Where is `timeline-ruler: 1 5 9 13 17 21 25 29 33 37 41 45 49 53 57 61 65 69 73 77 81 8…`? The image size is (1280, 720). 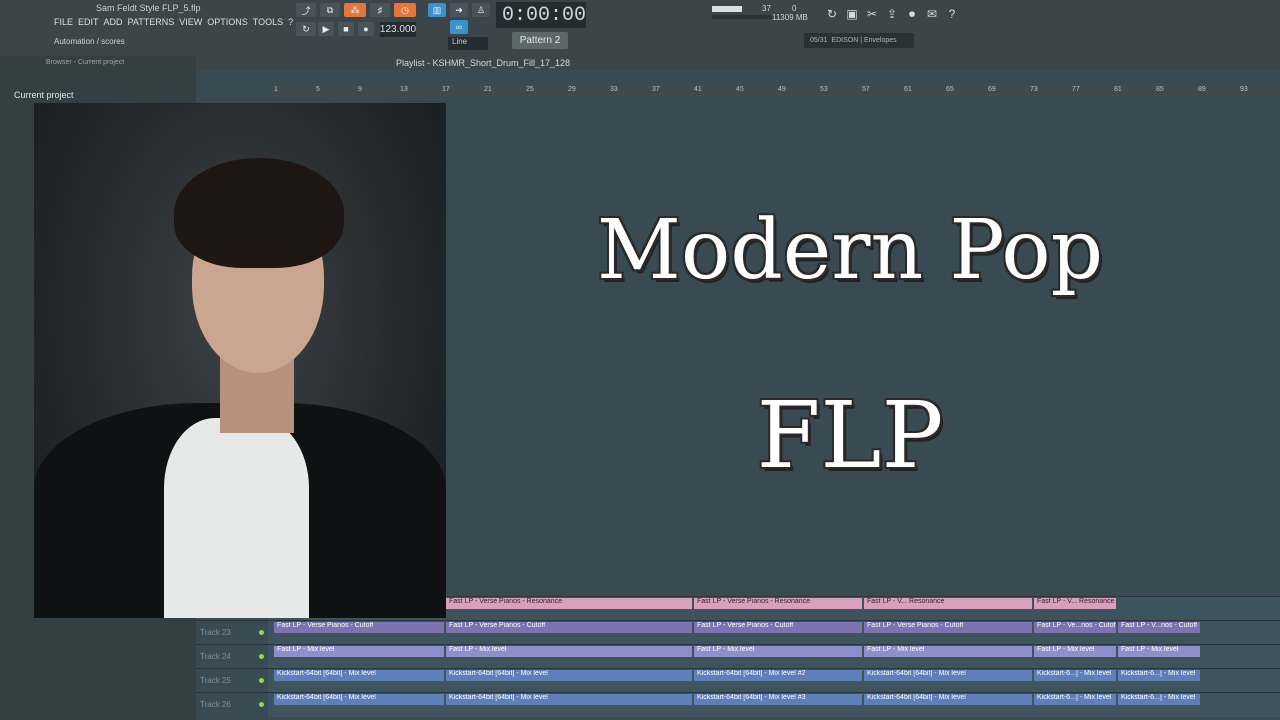
timeline-ruler: 1 5 9 13 17 21 25 29 33 37 41 45 49 53 57 61 65 69 73 77 81 8… is located at coordinates (777, 90).